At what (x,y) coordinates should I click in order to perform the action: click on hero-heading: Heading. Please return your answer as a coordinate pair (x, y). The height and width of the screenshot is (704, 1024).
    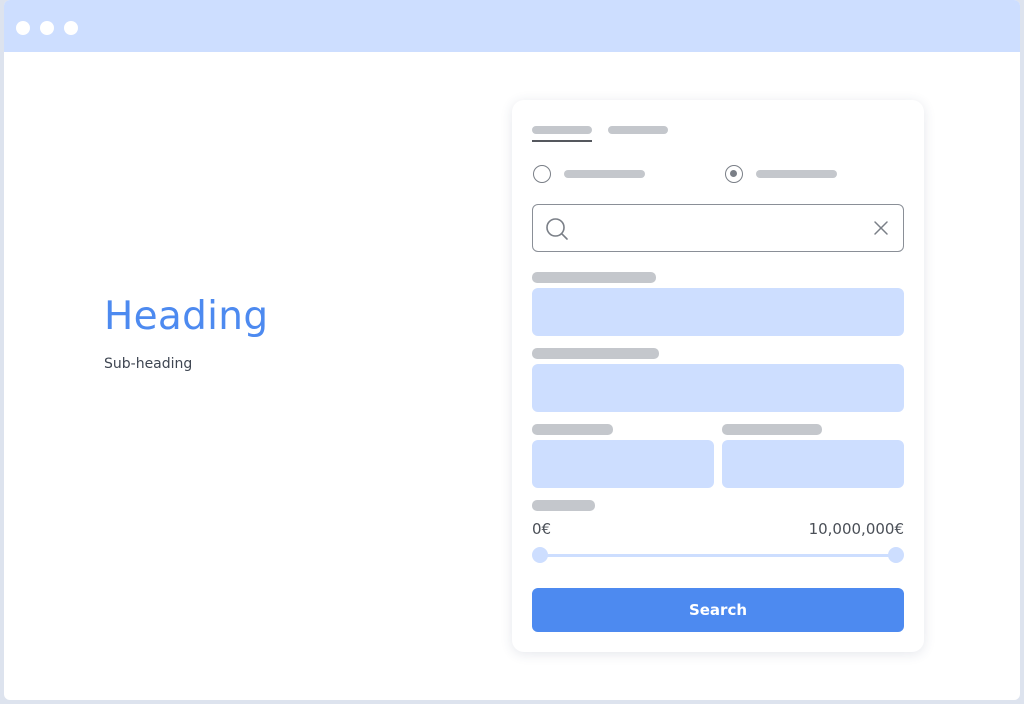
    Looking at the image, I should click on (186, 316).